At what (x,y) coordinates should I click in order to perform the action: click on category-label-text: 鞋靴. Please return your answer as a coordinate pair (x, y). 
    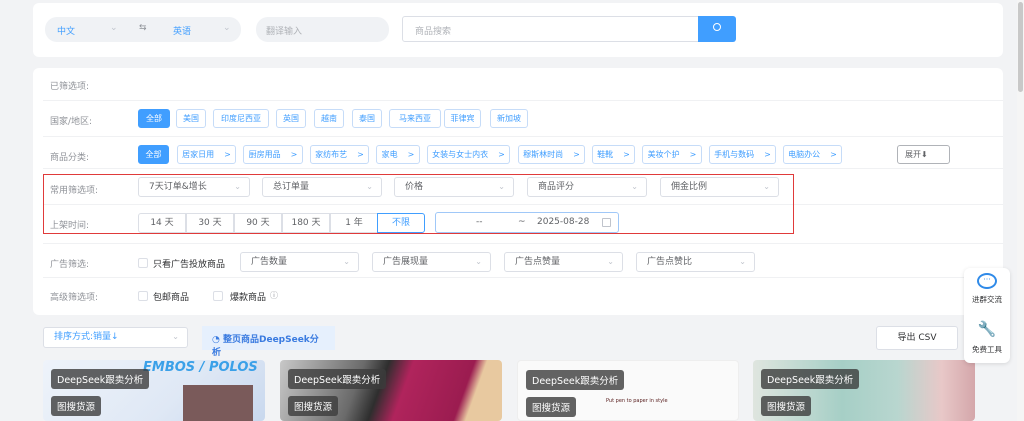
    Looking at the image, I should click on (605, 154).